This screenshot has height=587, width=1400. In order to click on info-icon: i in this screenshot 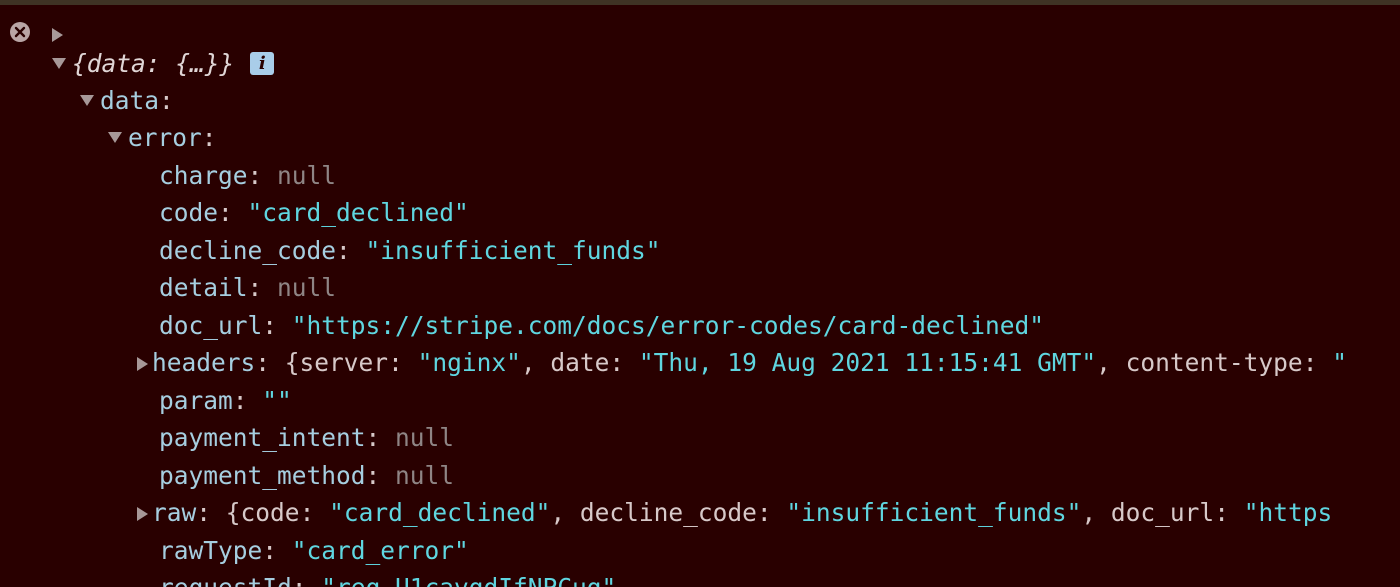, I will do `click(262, 63)`.